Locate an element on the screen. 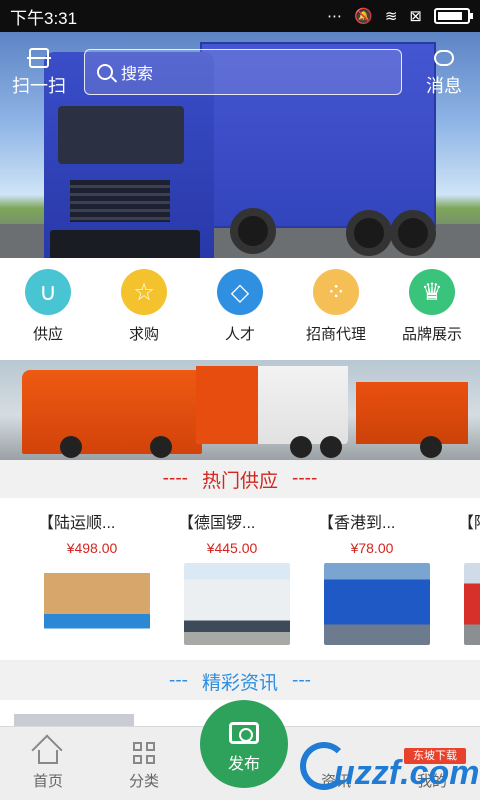 This screenshot has height=800, width=480. scan-icon is located at coordinates (39, 58).